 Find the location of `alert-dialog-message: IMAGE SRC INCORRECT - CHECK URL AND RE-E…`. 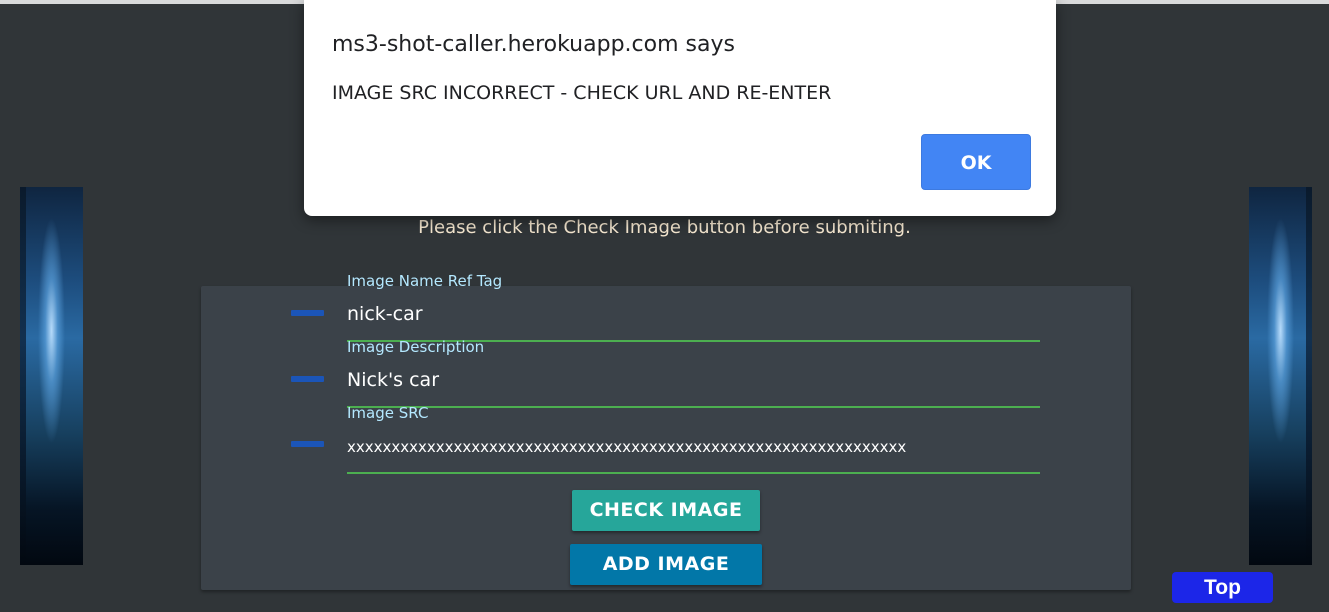

alert-dialog-message: IMAGE SRC INCORRECT - CHECK URL AND RE-E… is located at coordinates (582, 93).